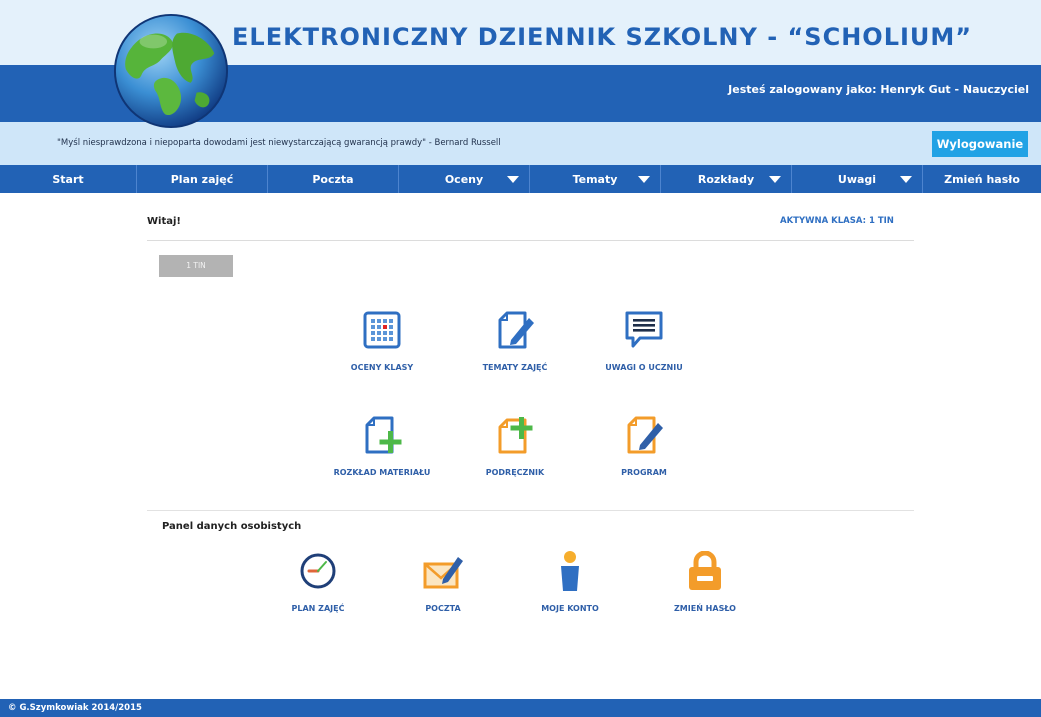 This screenshot has height=717, width=1041. Describe the element at coordinates (318, 608) in the screenshot. I see `tile-label: PLAN ZAJĘĆ` at that location.